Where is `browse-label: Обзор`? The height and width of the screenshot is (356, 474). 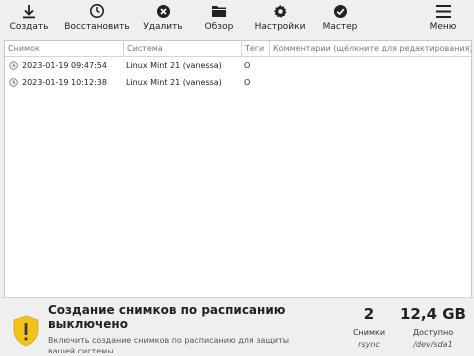 browse-label: Обзор is located at coordinates (219, 27).